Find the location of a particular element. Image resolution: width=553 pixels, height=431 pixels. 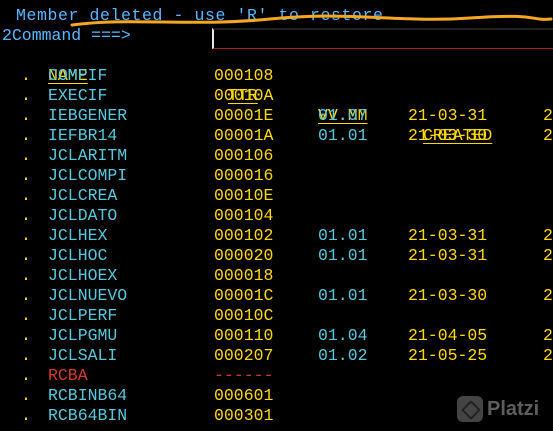

table-row: . JCLPERF 00010C is located at coordinates (276, 316).